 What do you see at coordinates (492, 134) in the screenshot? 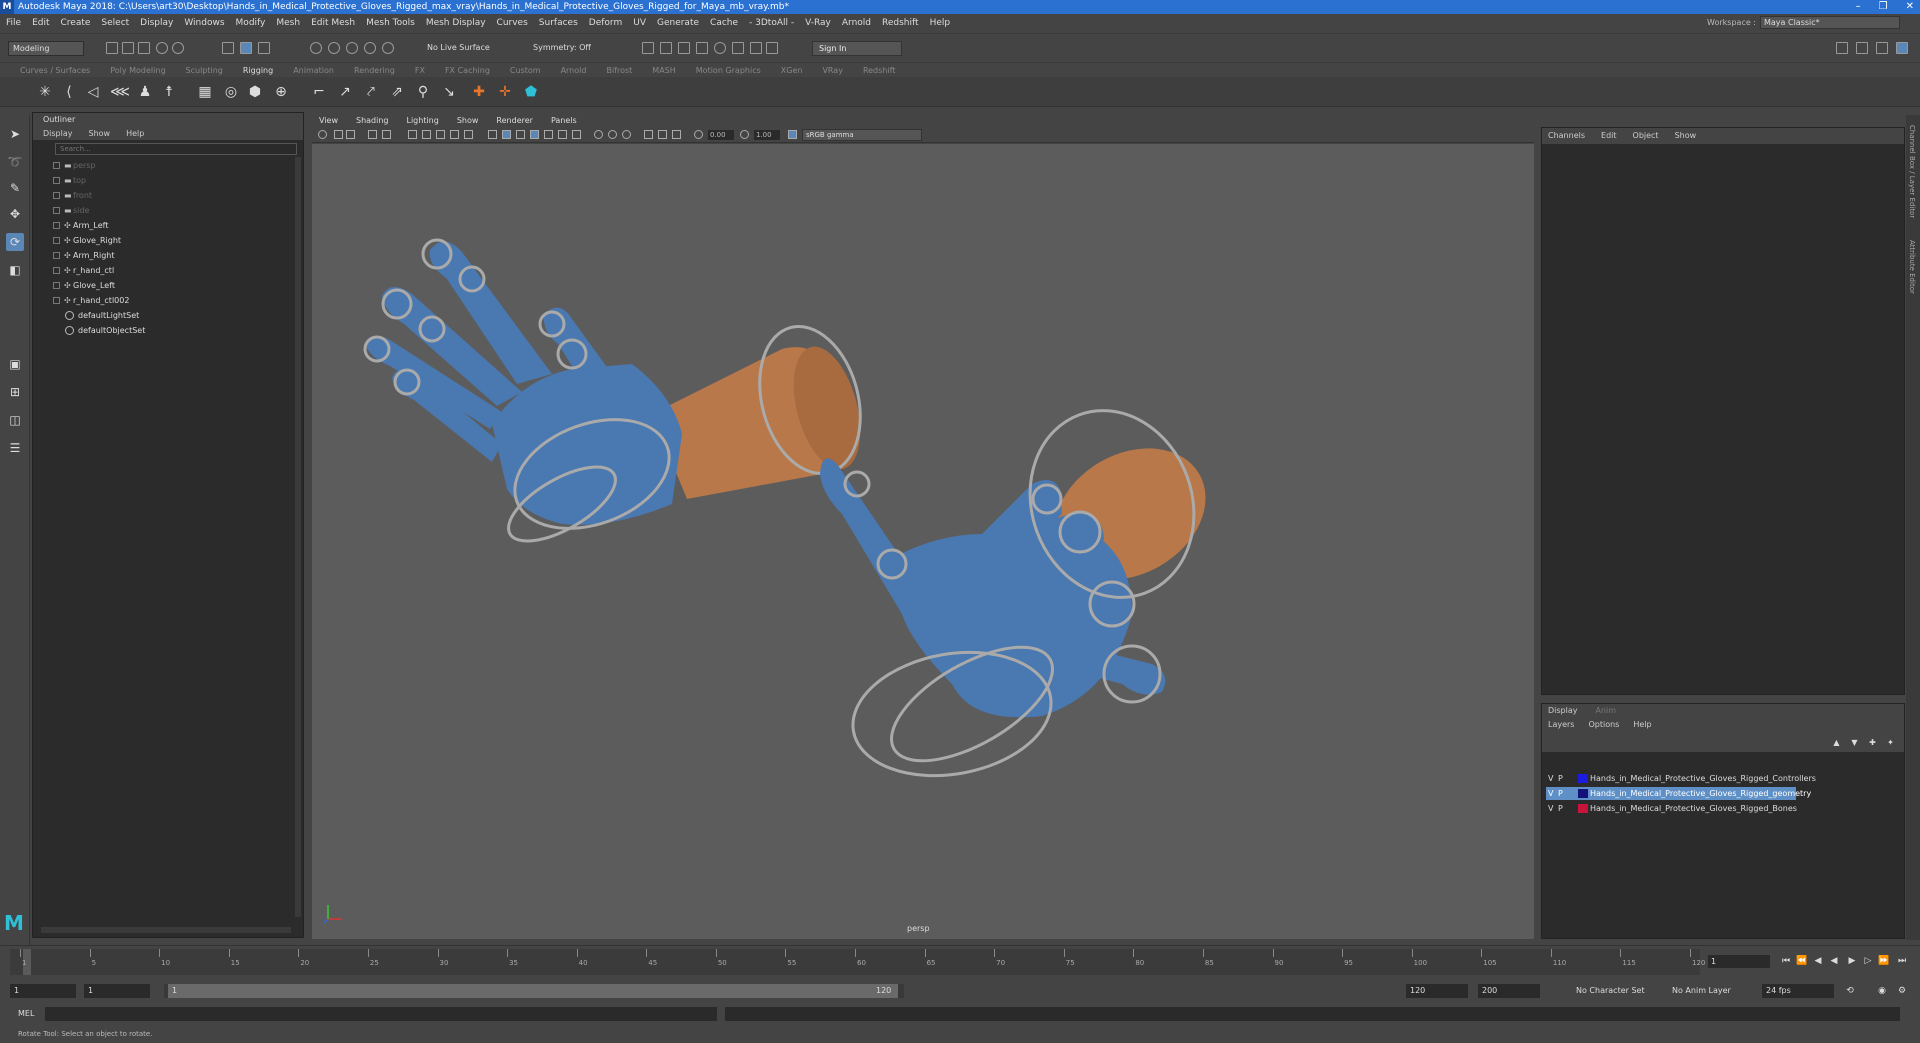
I see `wireframe-icon` at bounding box center [492, 134].